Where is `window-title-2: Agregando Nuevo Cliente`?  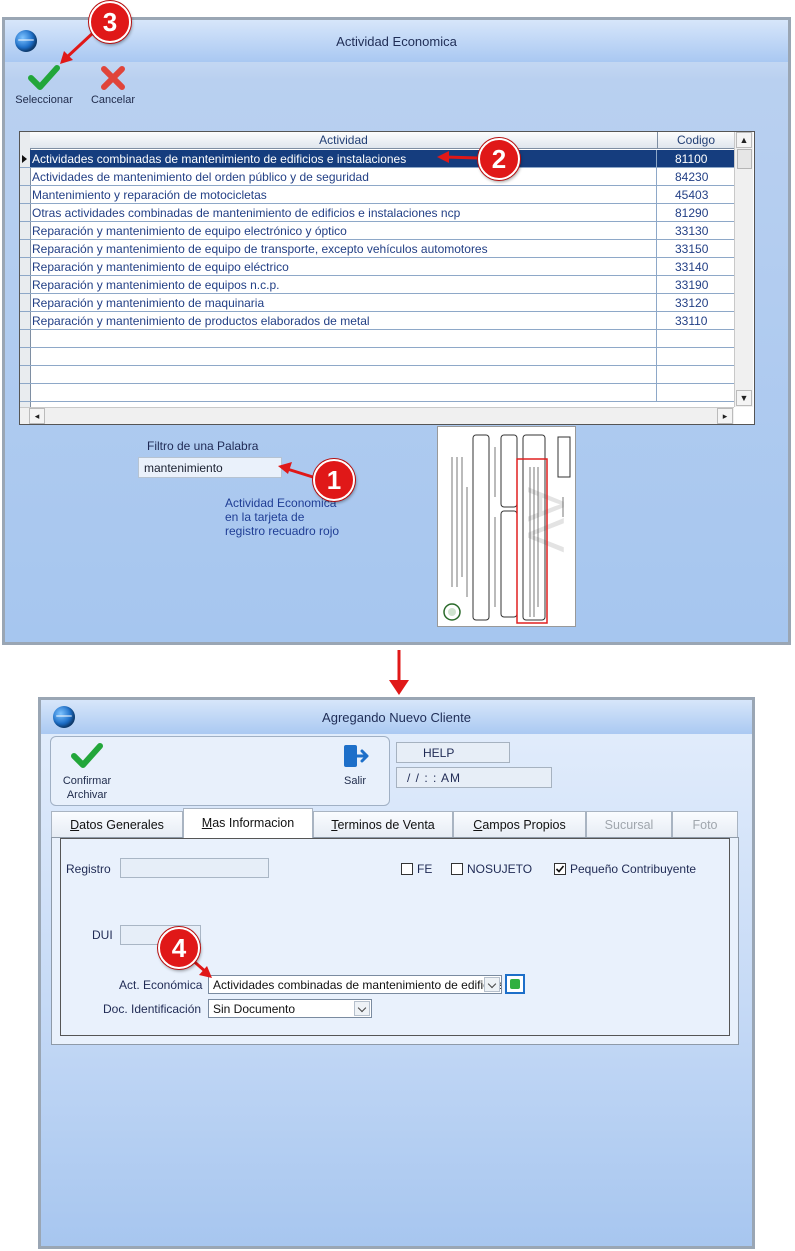 window-title-2: Agregando Nuevo Cliente is located at coordinates (396, 717).